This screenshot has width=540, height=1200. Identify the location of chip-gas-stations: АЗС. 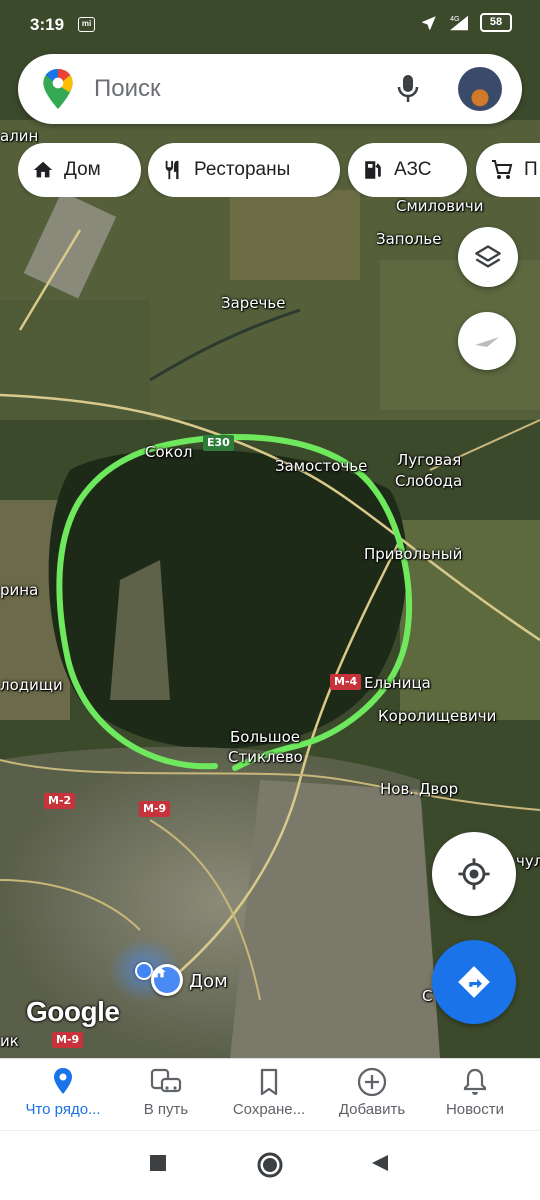
(407, 170).